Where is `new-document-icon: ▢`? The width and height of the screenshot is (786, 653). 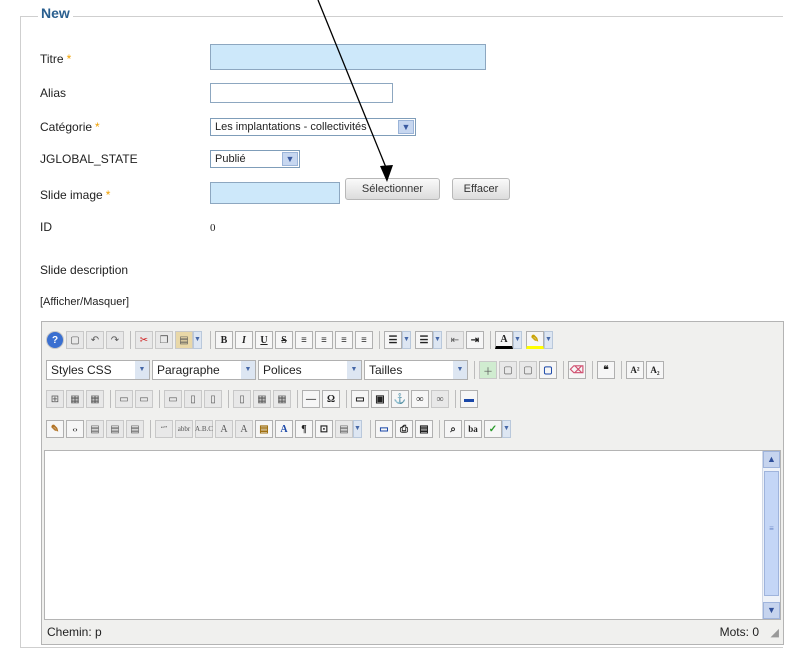
new-document-icon: ▢ is located at coordinates (75, 340).